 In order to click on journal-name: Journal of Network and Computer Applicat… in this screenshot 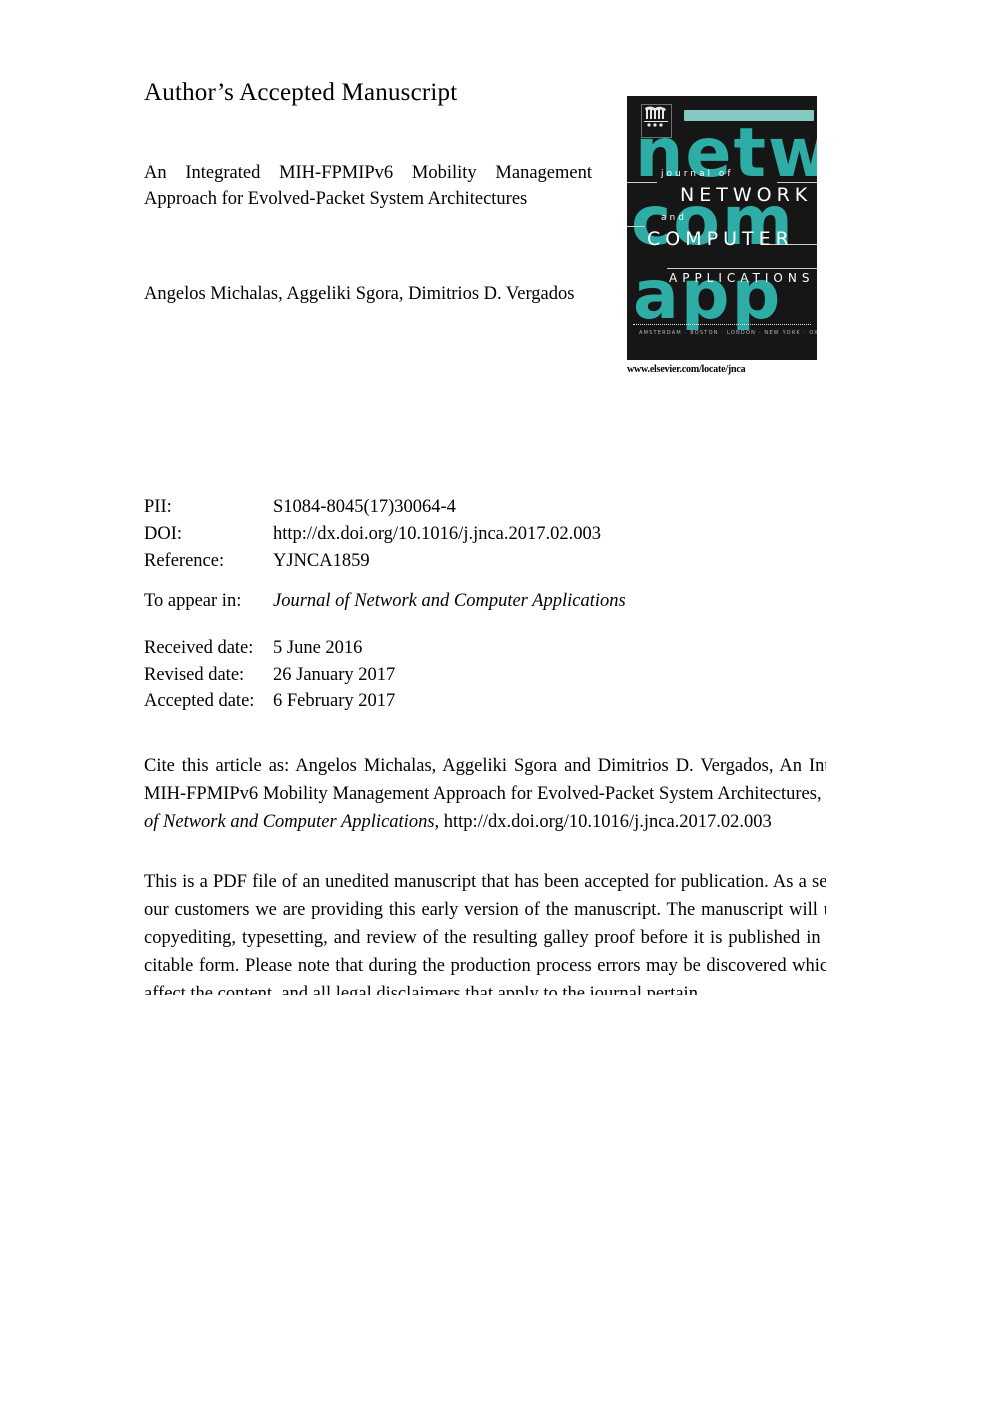, I will do `click(449, 601)`.